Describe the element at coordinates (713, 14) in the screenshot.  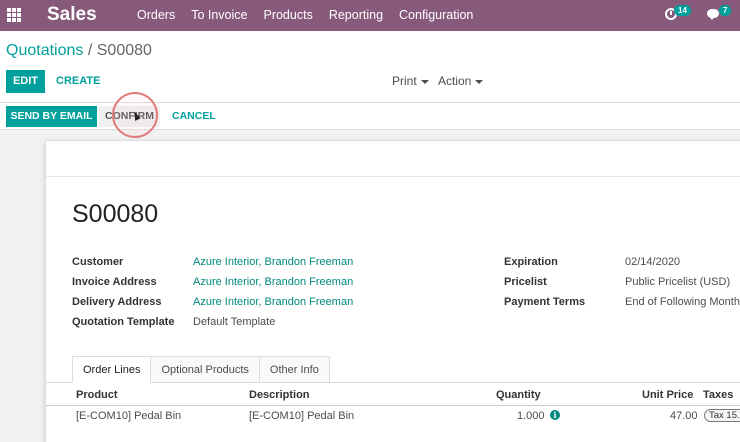
I see `chat-icon` at that location.